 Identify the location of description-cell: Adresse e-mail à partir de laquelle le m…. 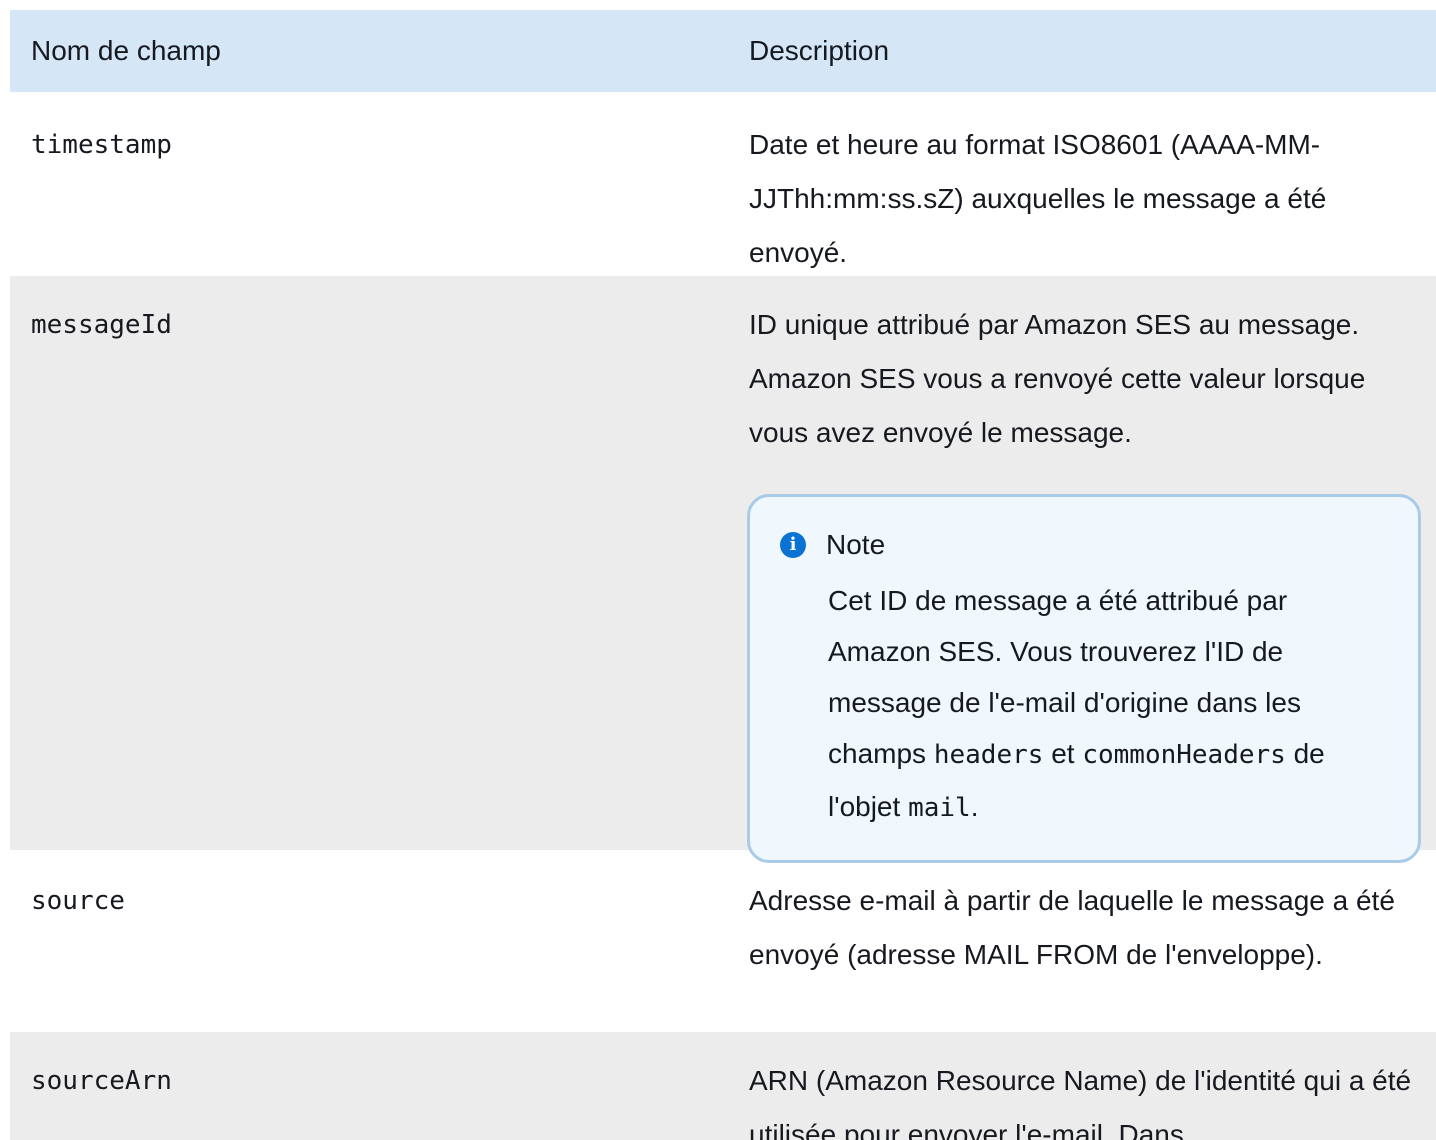
(1077, 941).